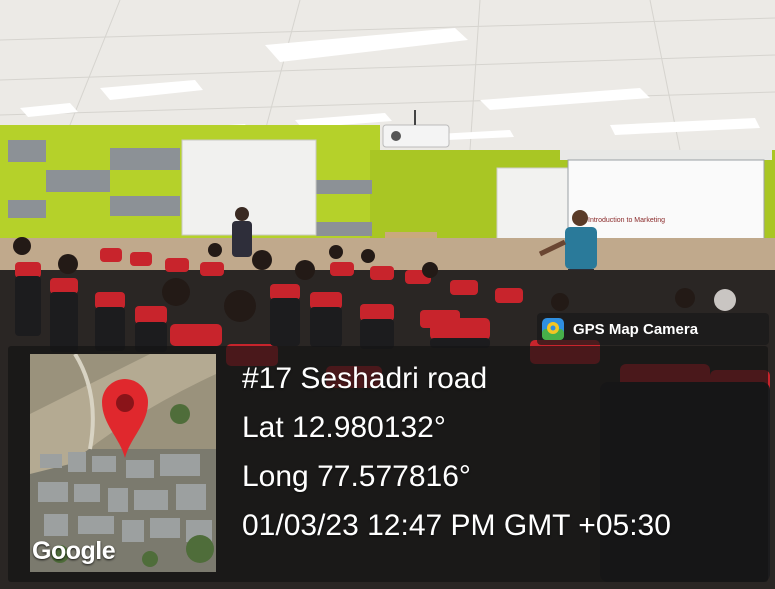  What do you see at coordinates (365, 378) in the screenshot?
I see `address-text: #17 Seshadri road` at bounding box center [365, 378].